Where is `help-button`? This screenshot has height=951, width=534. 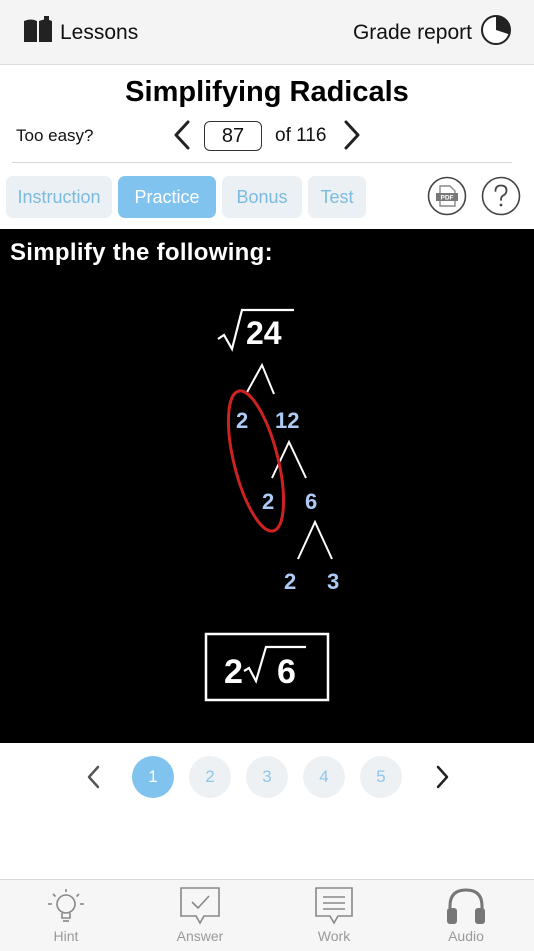
help-button is located at coordinates (501, 196).